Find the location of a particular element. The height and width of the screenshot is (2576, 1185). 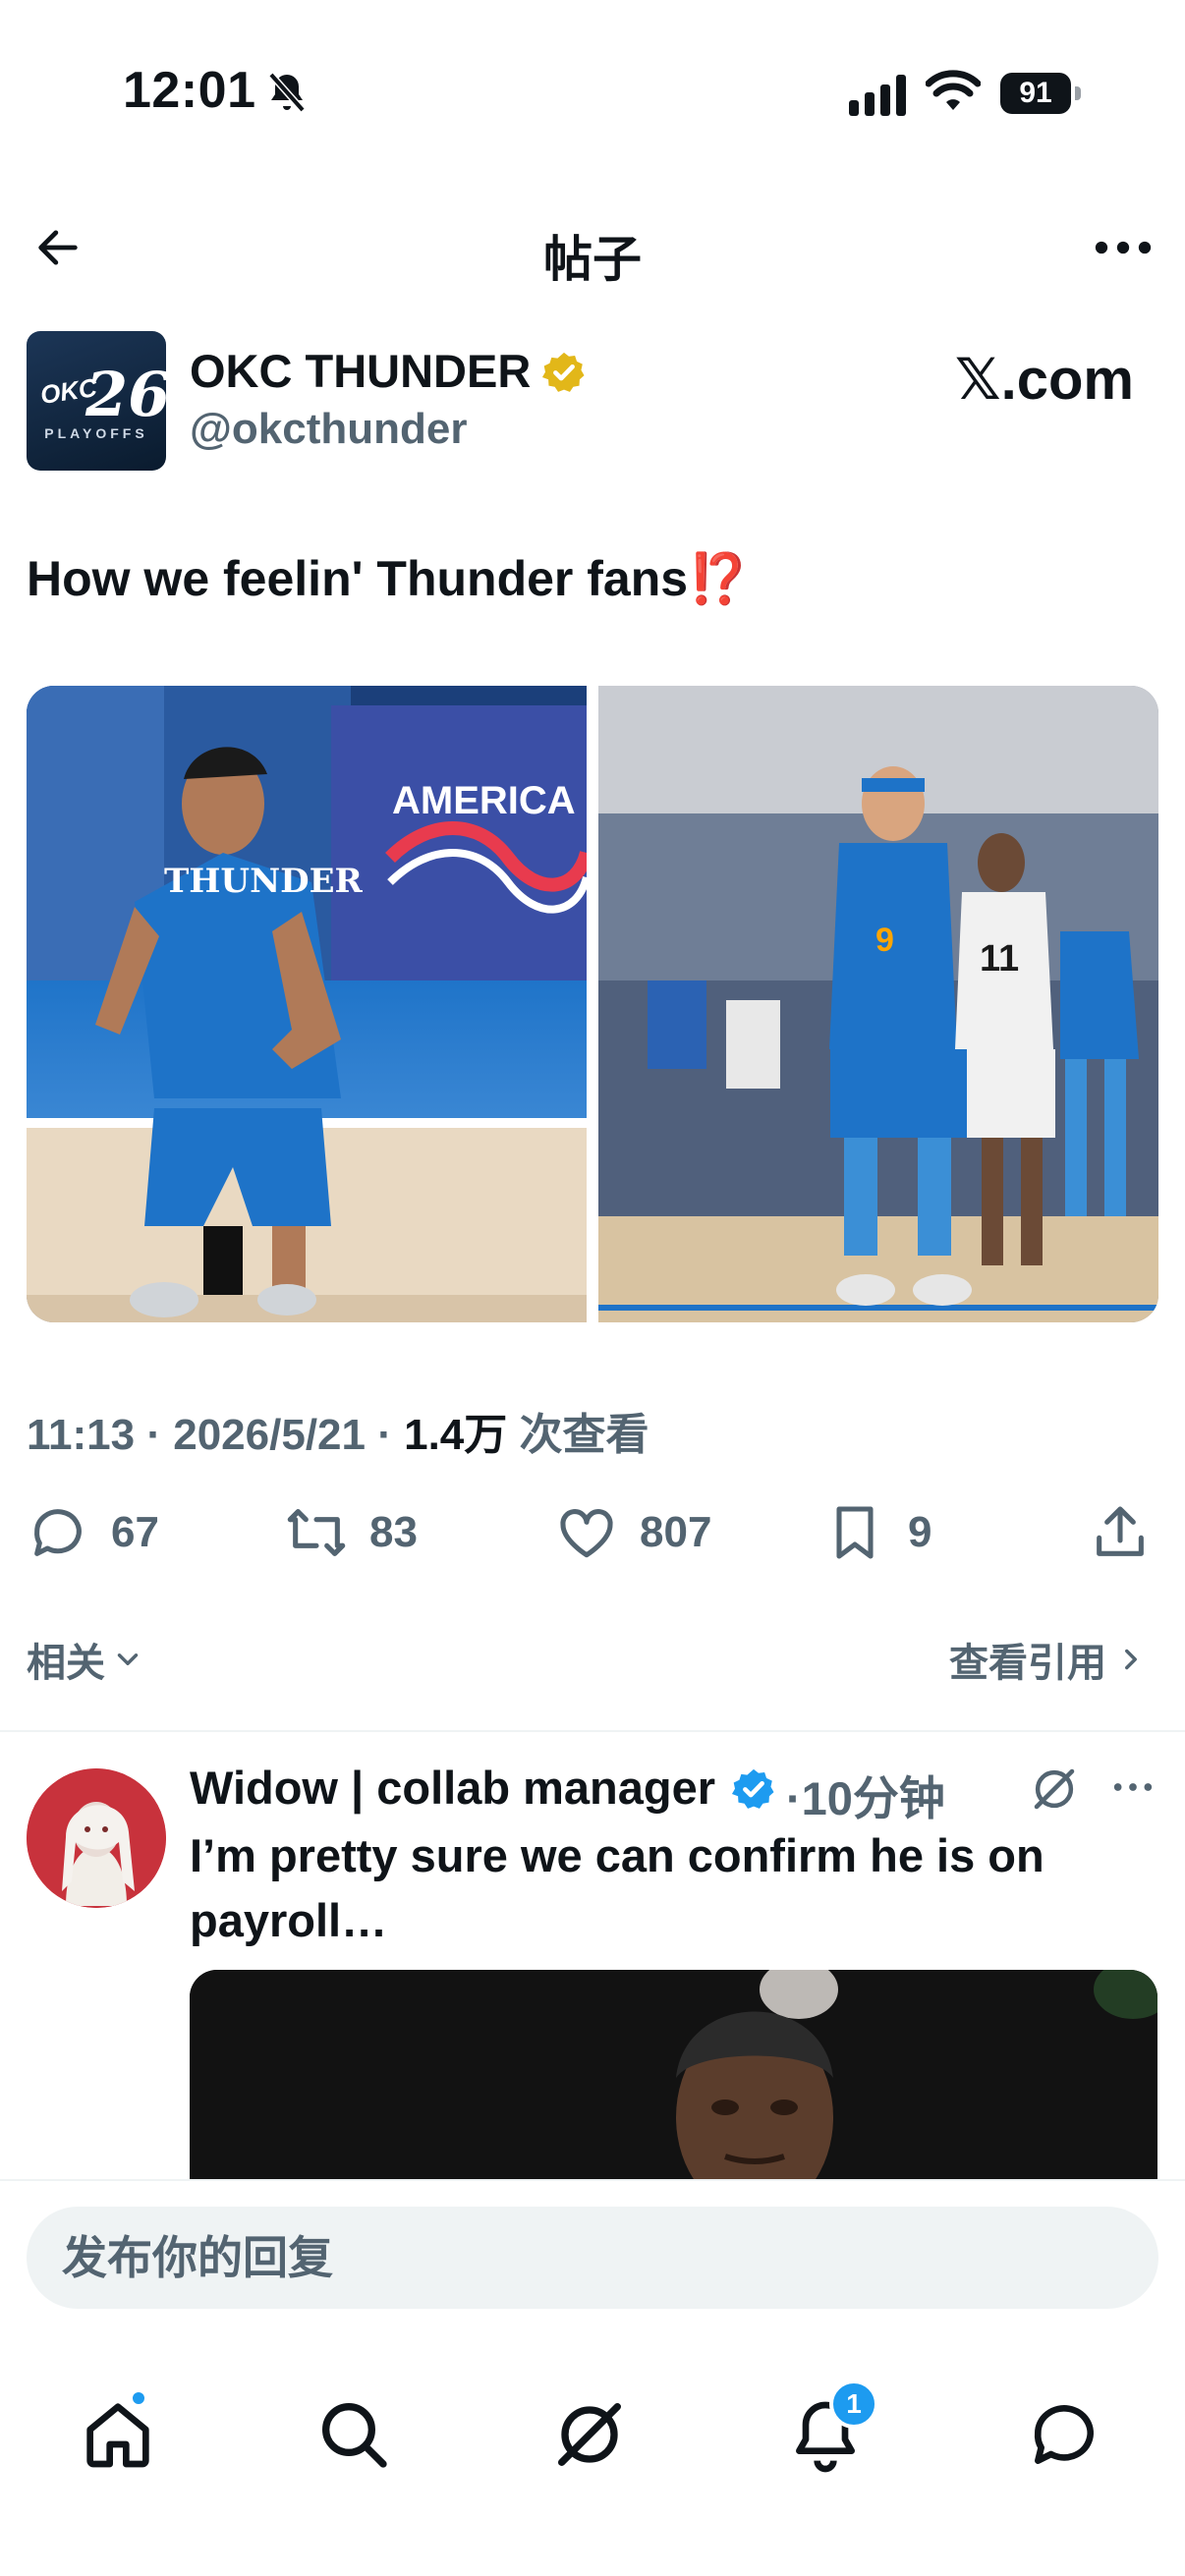

notifications-badge: 1 is located at coordinates (854, 2404).